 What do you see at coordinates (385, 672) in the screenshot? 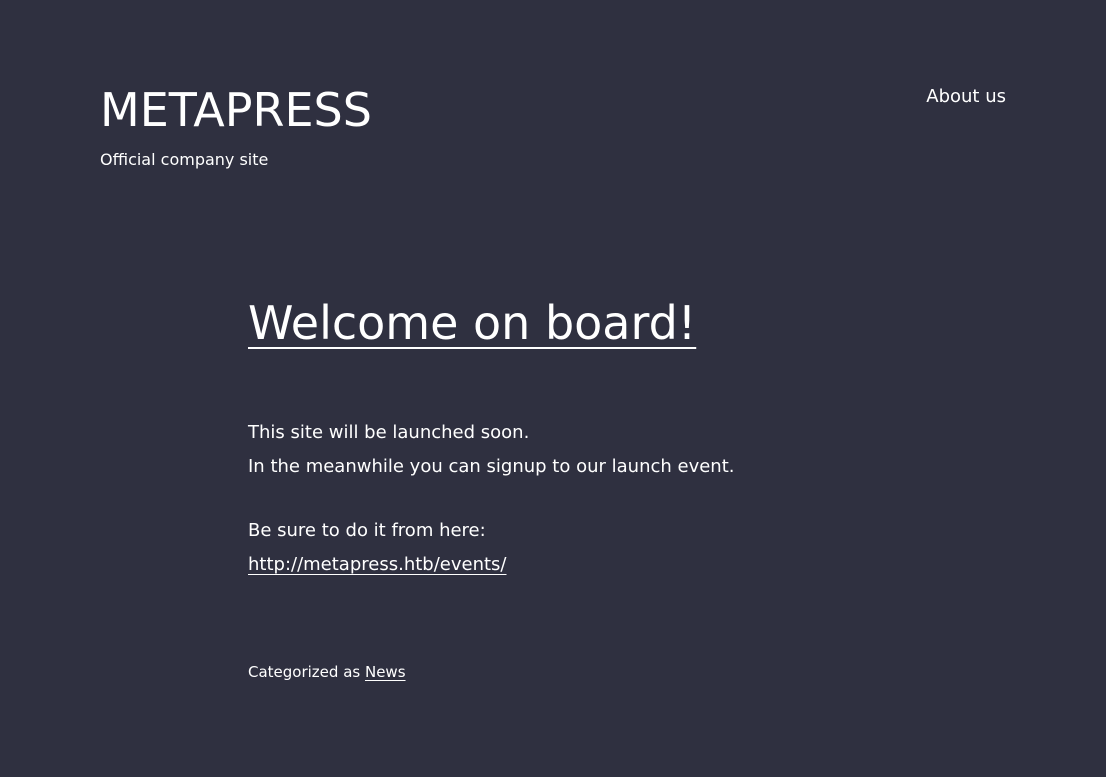
I see `category-link-news: News` at bounding box center [385, 672].